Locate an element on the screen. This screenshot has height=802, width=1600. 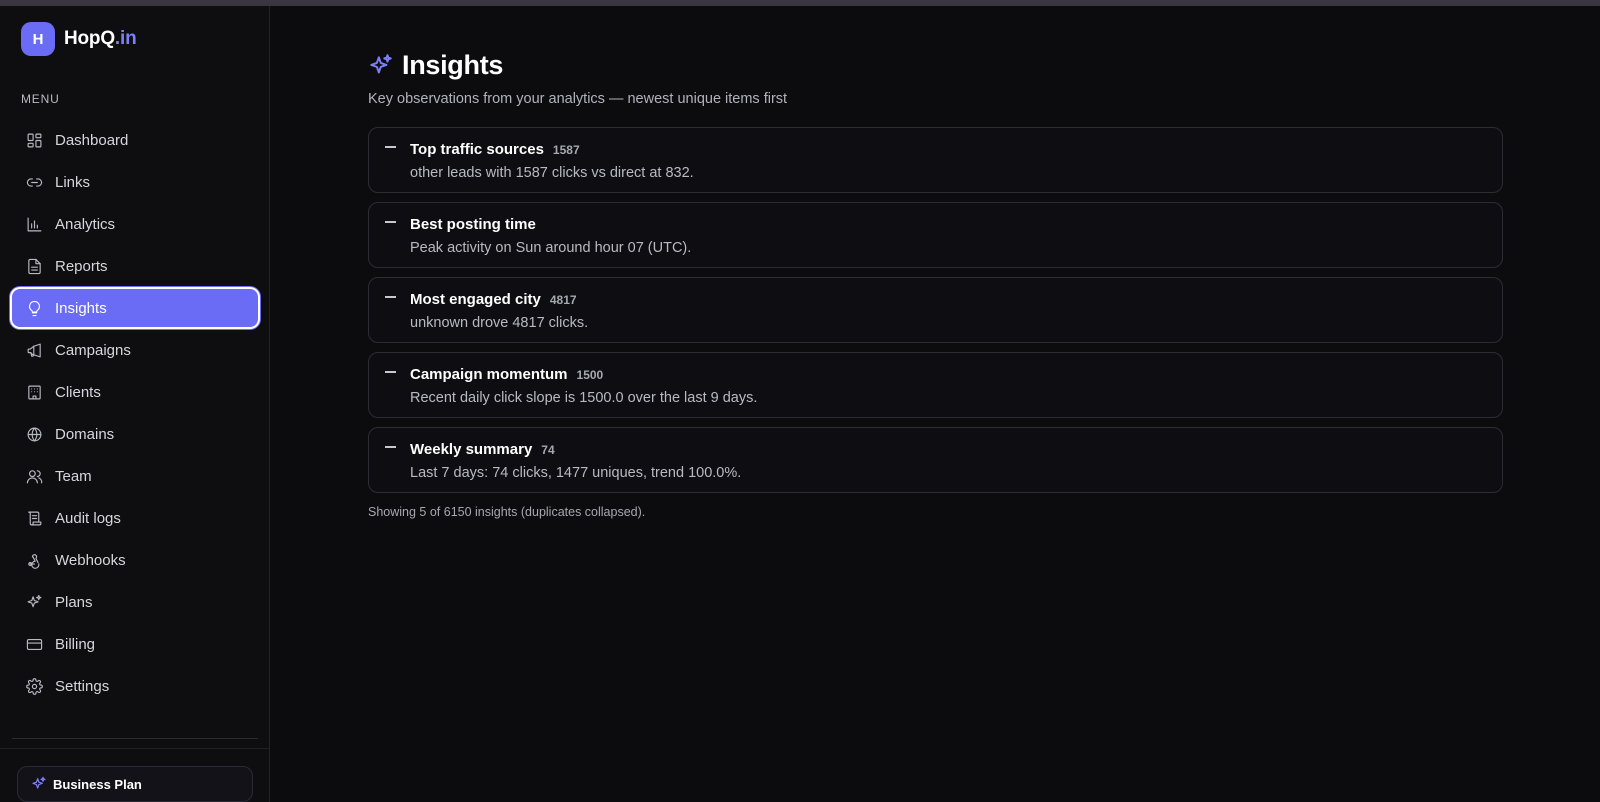
bar-chart-icon is located at coordinates (34, 224).